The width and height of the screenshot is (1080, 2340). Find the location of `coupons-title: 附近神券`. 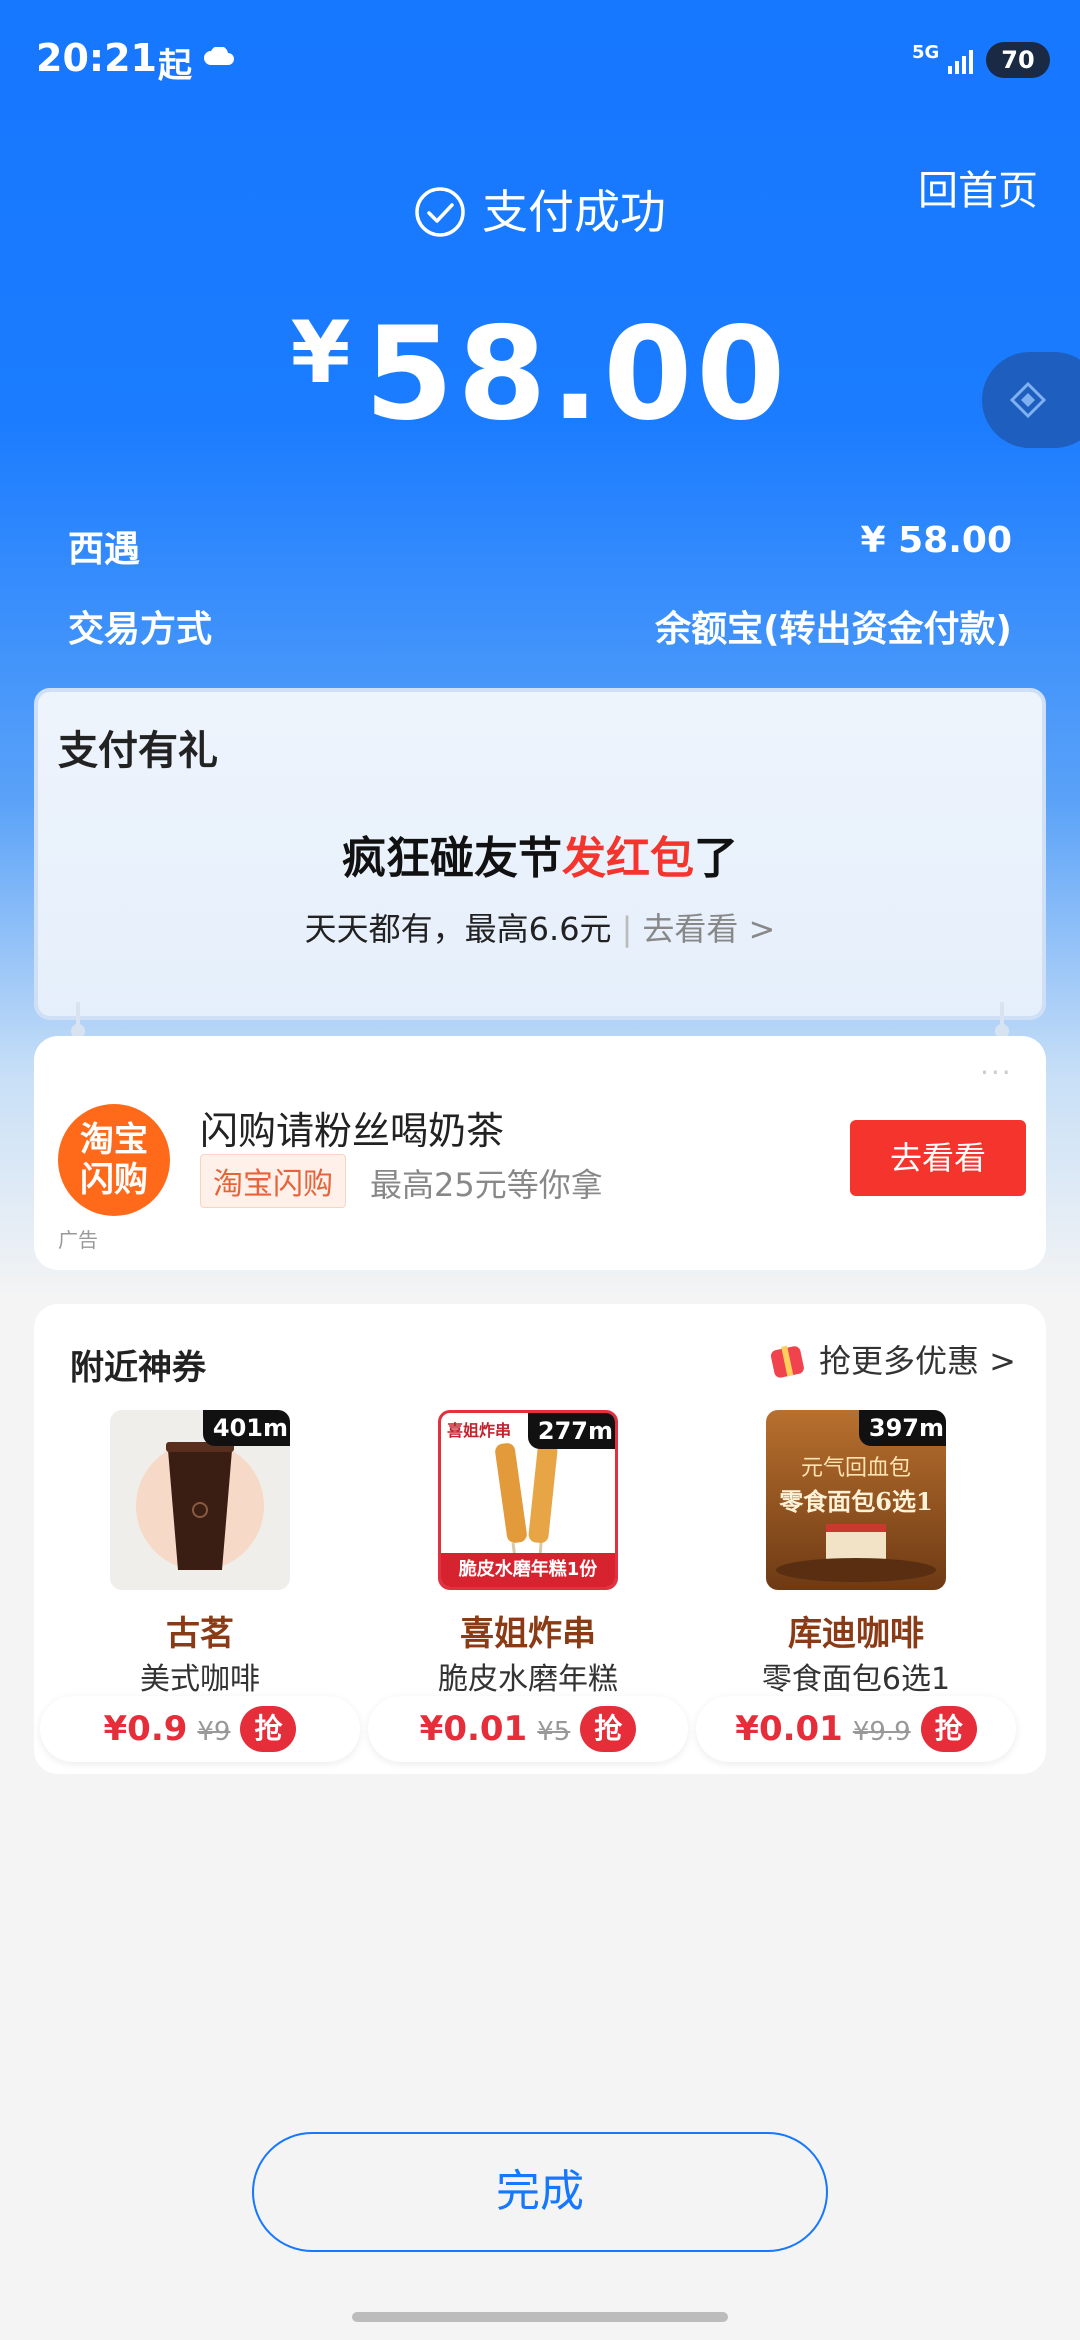

coupons-title: 附近神券 is located at coordinates (138, 1368).